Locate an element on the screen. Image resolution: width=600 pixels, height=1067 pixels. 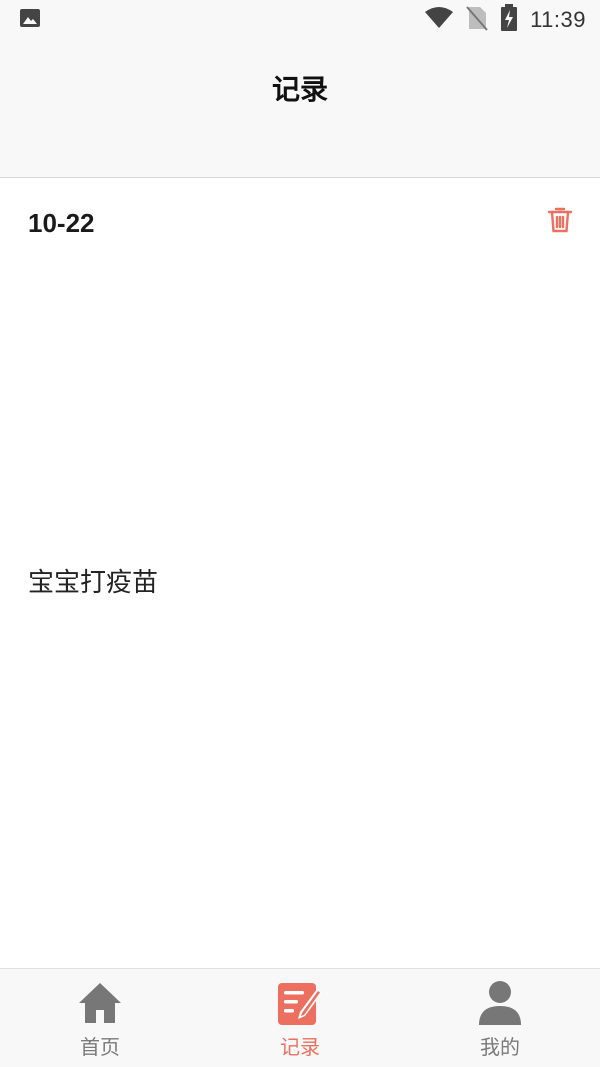
nav-label-records: 记录 is located at coordinates (300, 1047).